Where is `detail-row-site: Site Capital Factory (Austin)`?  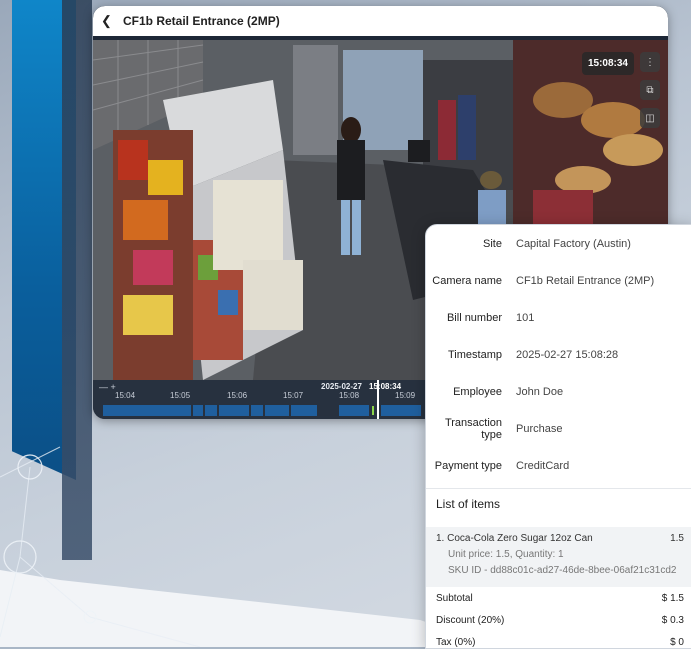
detail-row-site: Site Capital Factory (Austin) is located at coordinates (558, 243).